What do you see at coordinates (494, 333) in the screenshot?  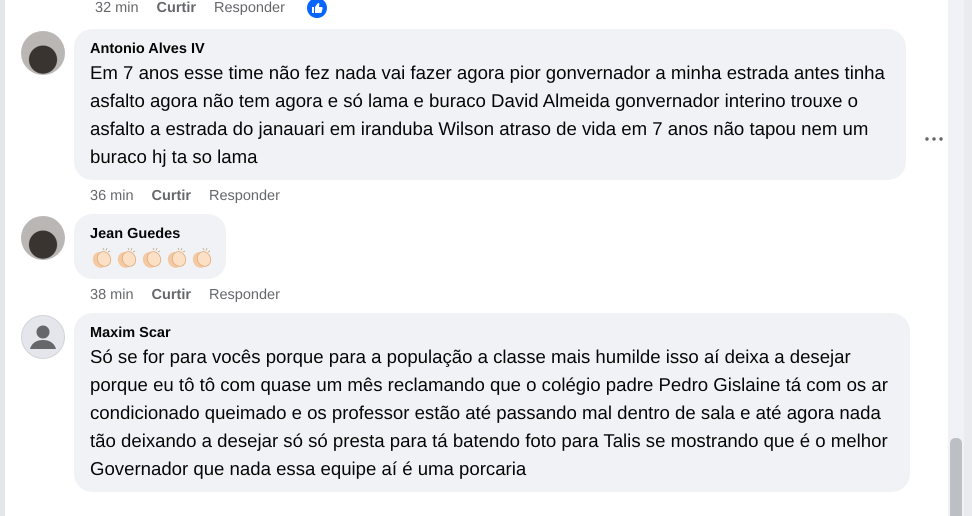 I see `author-name: Maxim Scar` at bounding box center [494, 333].